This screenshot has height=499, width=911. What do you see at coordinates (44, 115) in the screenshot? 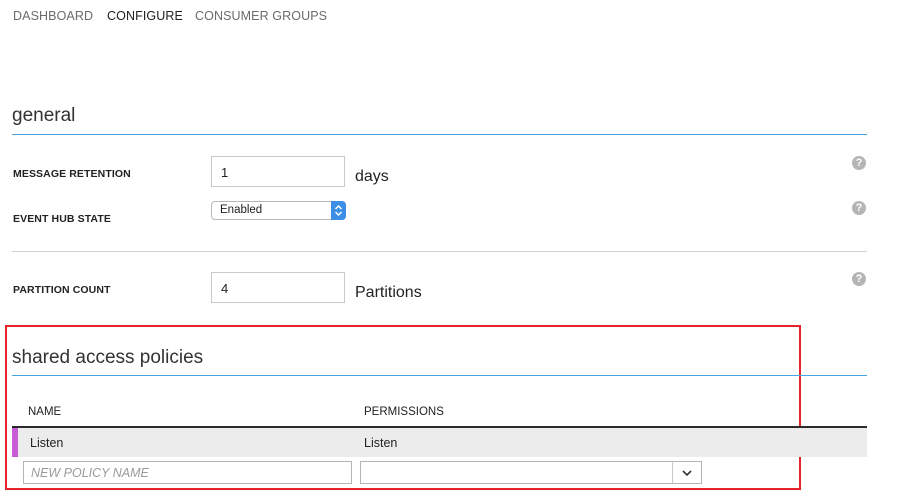
I see `general-section-title: general` at bounding box center [44, 115].